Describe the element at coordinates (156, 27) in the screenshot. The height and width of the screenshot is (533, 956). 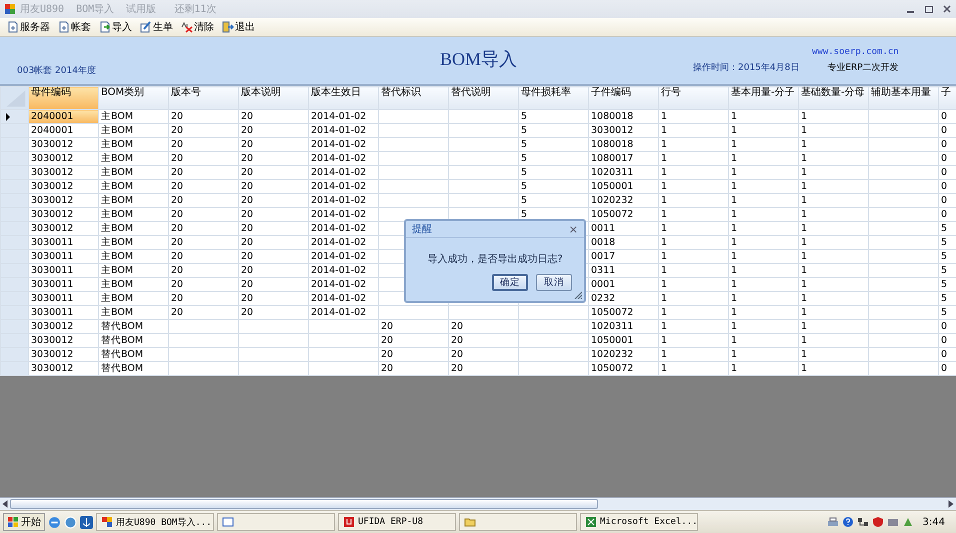
I see `toolbar-button: 生单` at that location.